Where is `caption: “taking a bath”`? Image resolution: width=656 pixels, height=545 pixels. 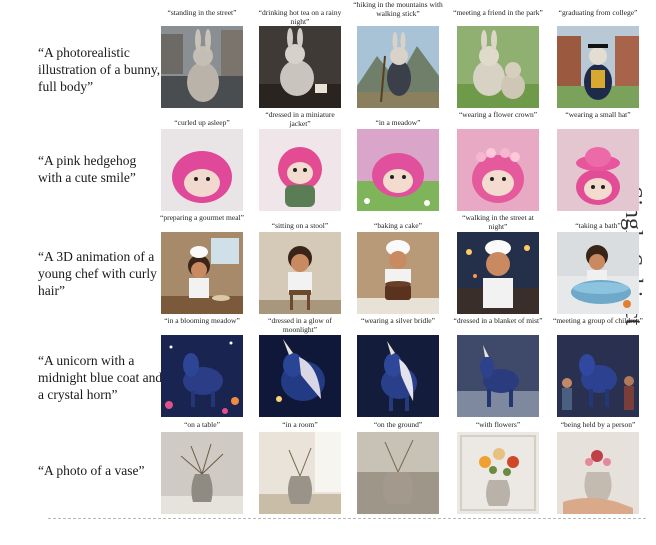 caption: “taking a bath” is located at coordinates (598, 225).